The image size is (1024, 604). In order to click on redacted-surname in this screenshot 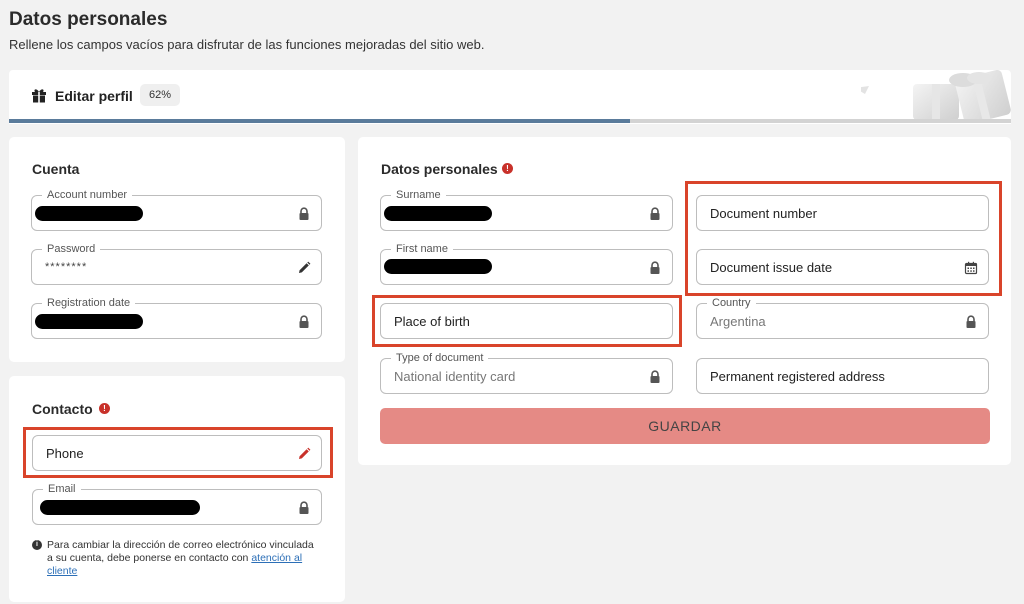, I will do `click(438, 213)`.